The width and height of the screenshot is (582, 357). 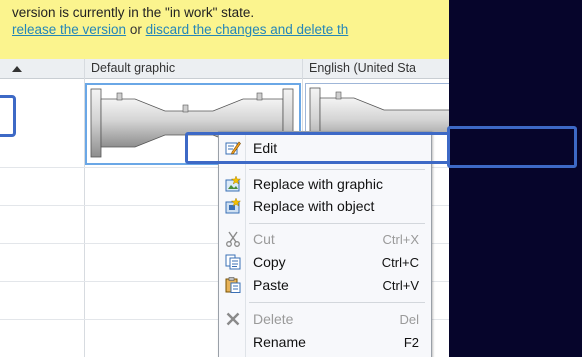 What do you see at coordinates (17, 69) in the screenshot?
I see `sort-ascending-icon` at bounding box center [17, 69].